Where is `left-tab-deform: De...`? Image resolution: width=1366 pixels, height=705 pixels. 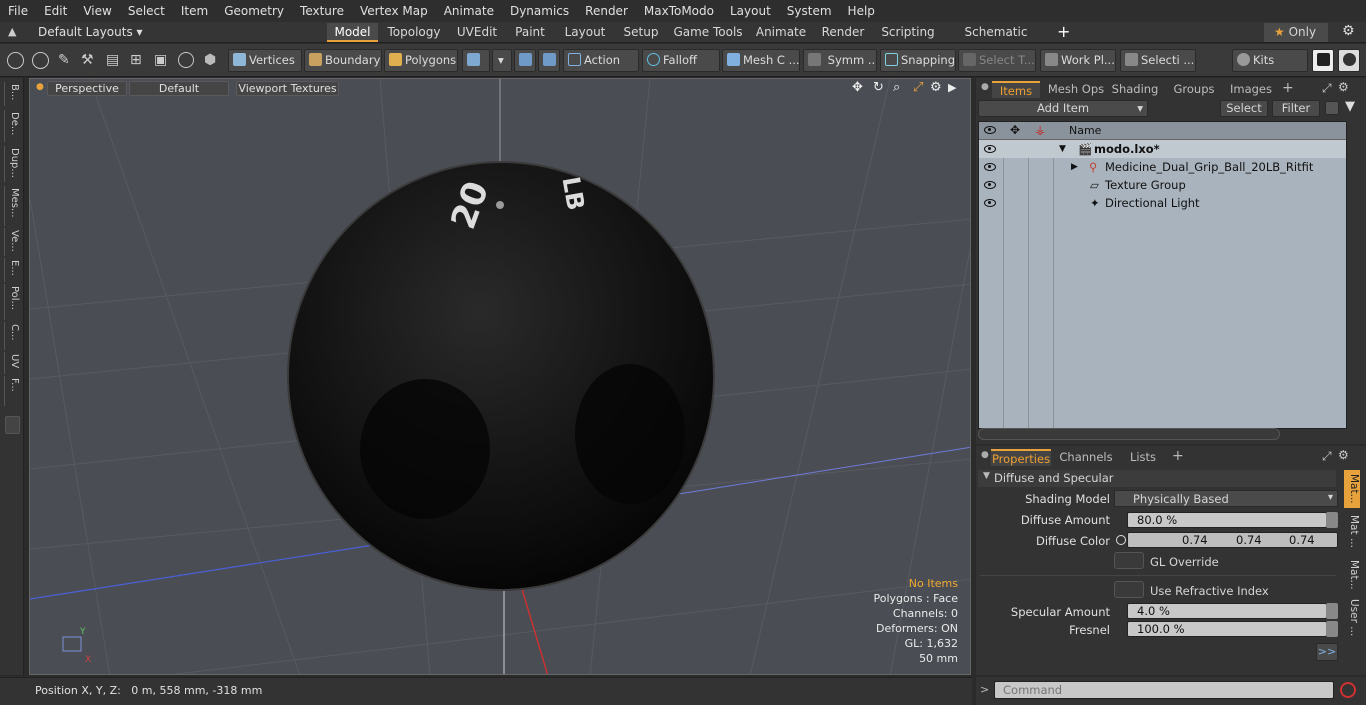 left-tab-deform: De... is located at coordinates (12, 126).